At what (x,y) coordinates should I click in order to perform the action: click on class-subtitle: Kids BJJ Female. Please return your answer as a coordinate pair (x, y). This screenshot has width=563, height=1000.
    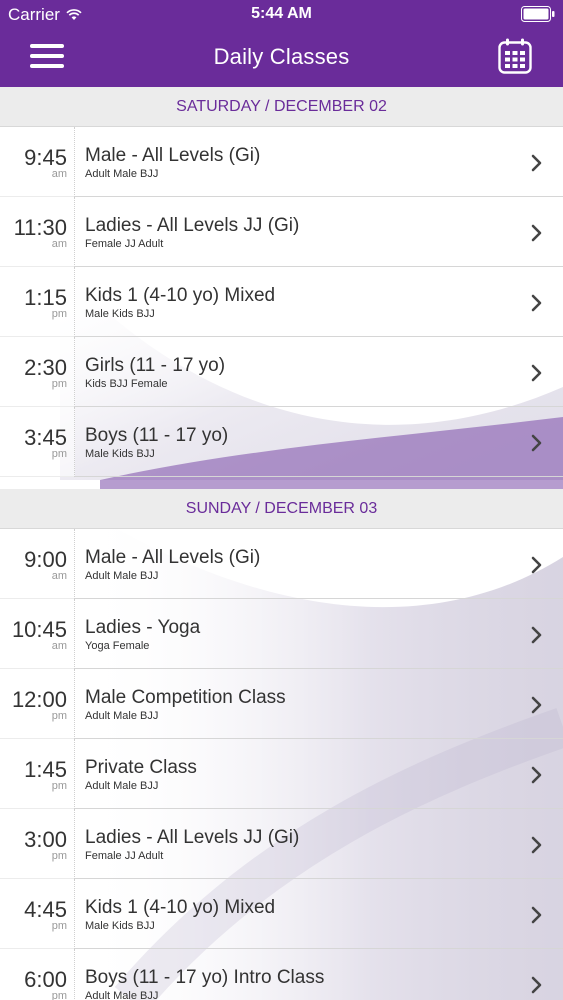
    Looking at the image, I should click on (126, 384).